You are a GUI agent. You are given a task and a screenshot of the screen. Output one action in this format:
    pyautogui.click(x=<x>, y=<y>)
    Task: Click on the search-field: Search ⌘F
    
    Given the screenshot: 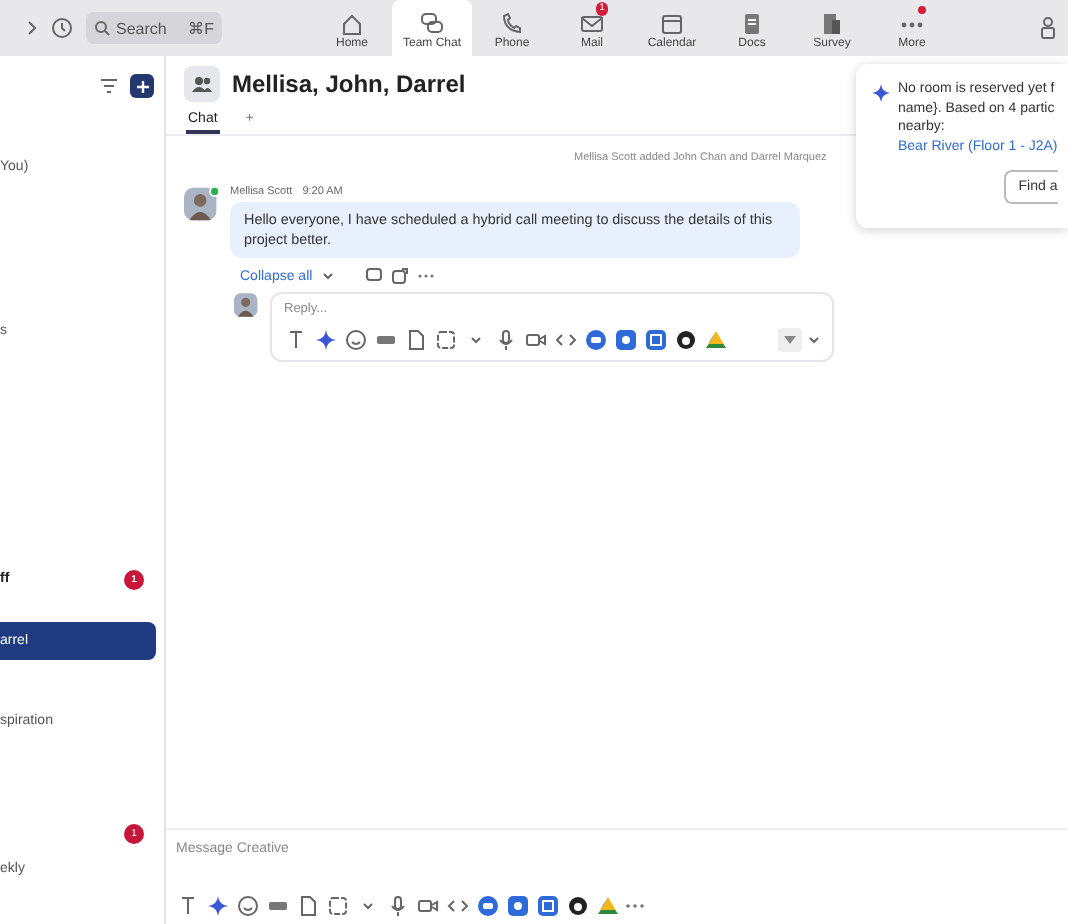 What is the action you would take?
    pyautogui.click(x=154, y=28)
    